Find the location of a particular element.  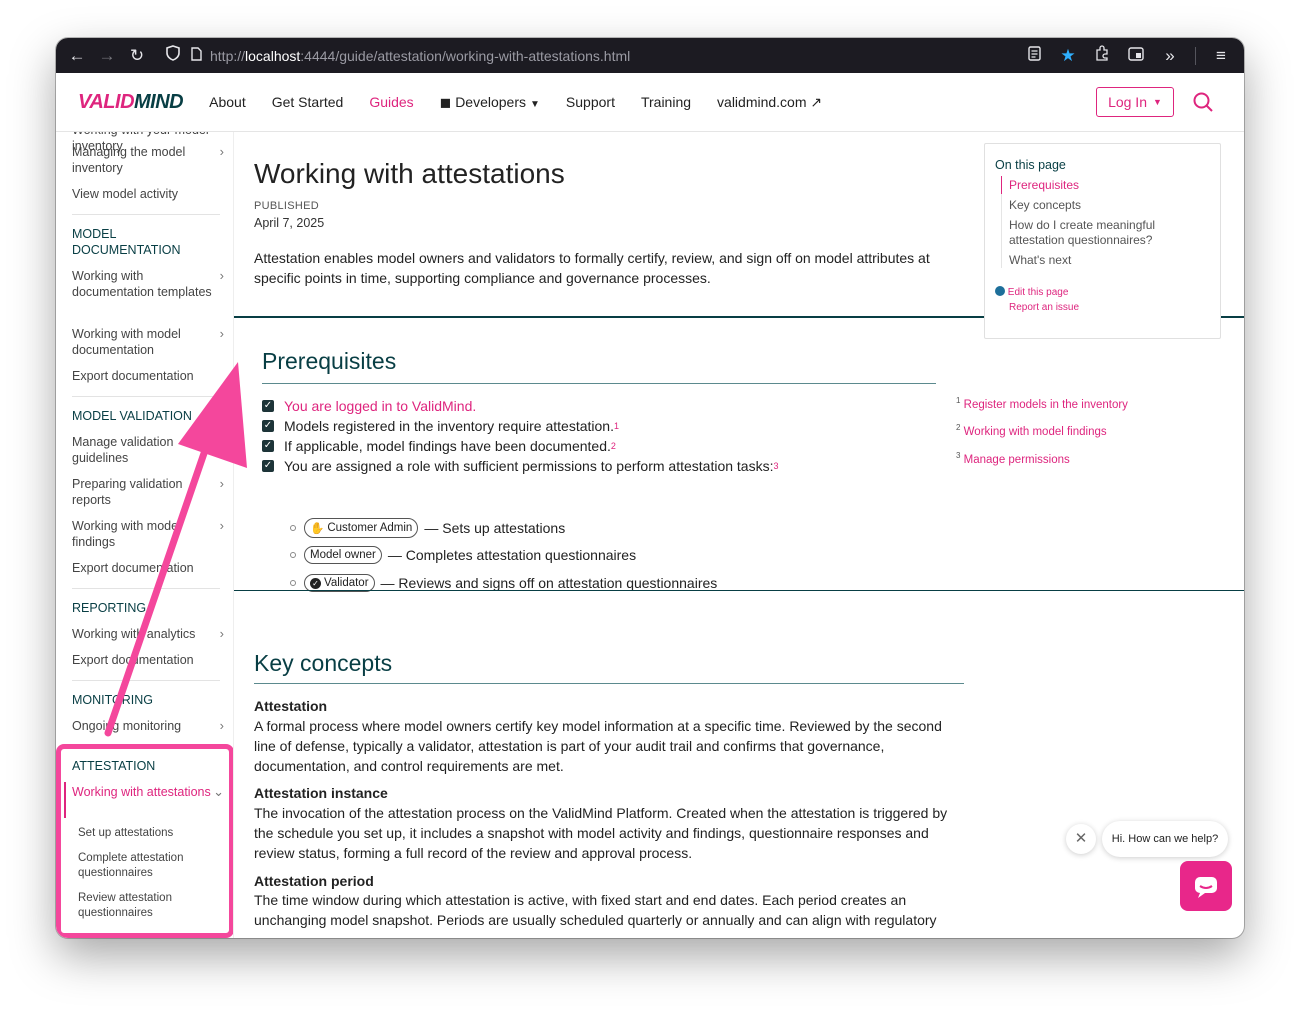

heading-rule is located at coordinates (609, 683).